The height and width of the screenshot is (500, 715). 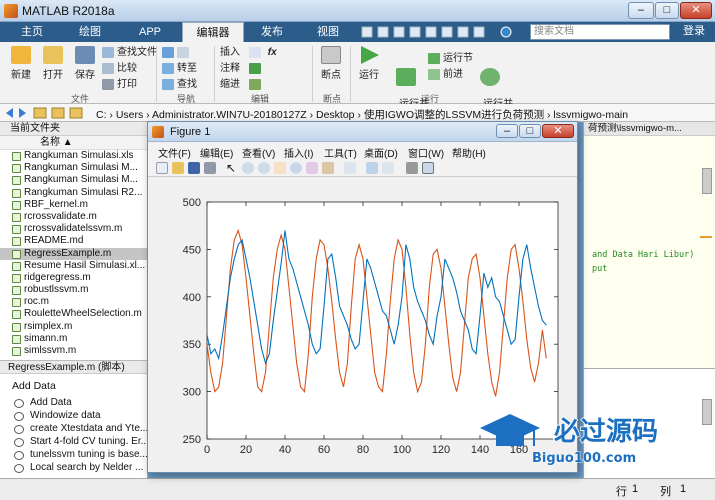 I want to click on link-plot-icon, so click(x=350, y=168).